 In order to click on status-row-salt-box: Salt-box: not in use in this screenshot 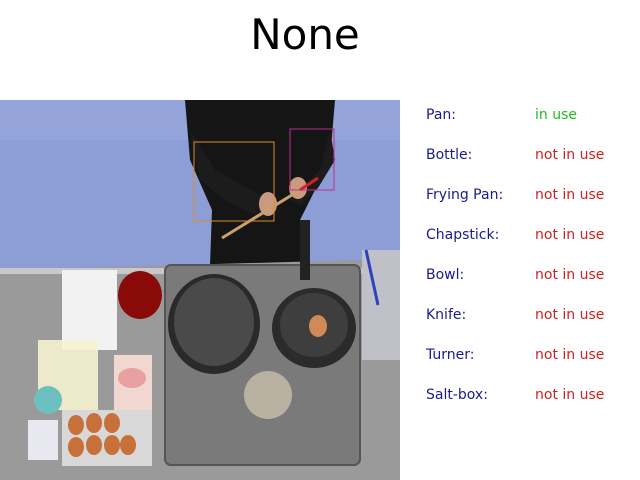, I will do `click(531, 404)`.